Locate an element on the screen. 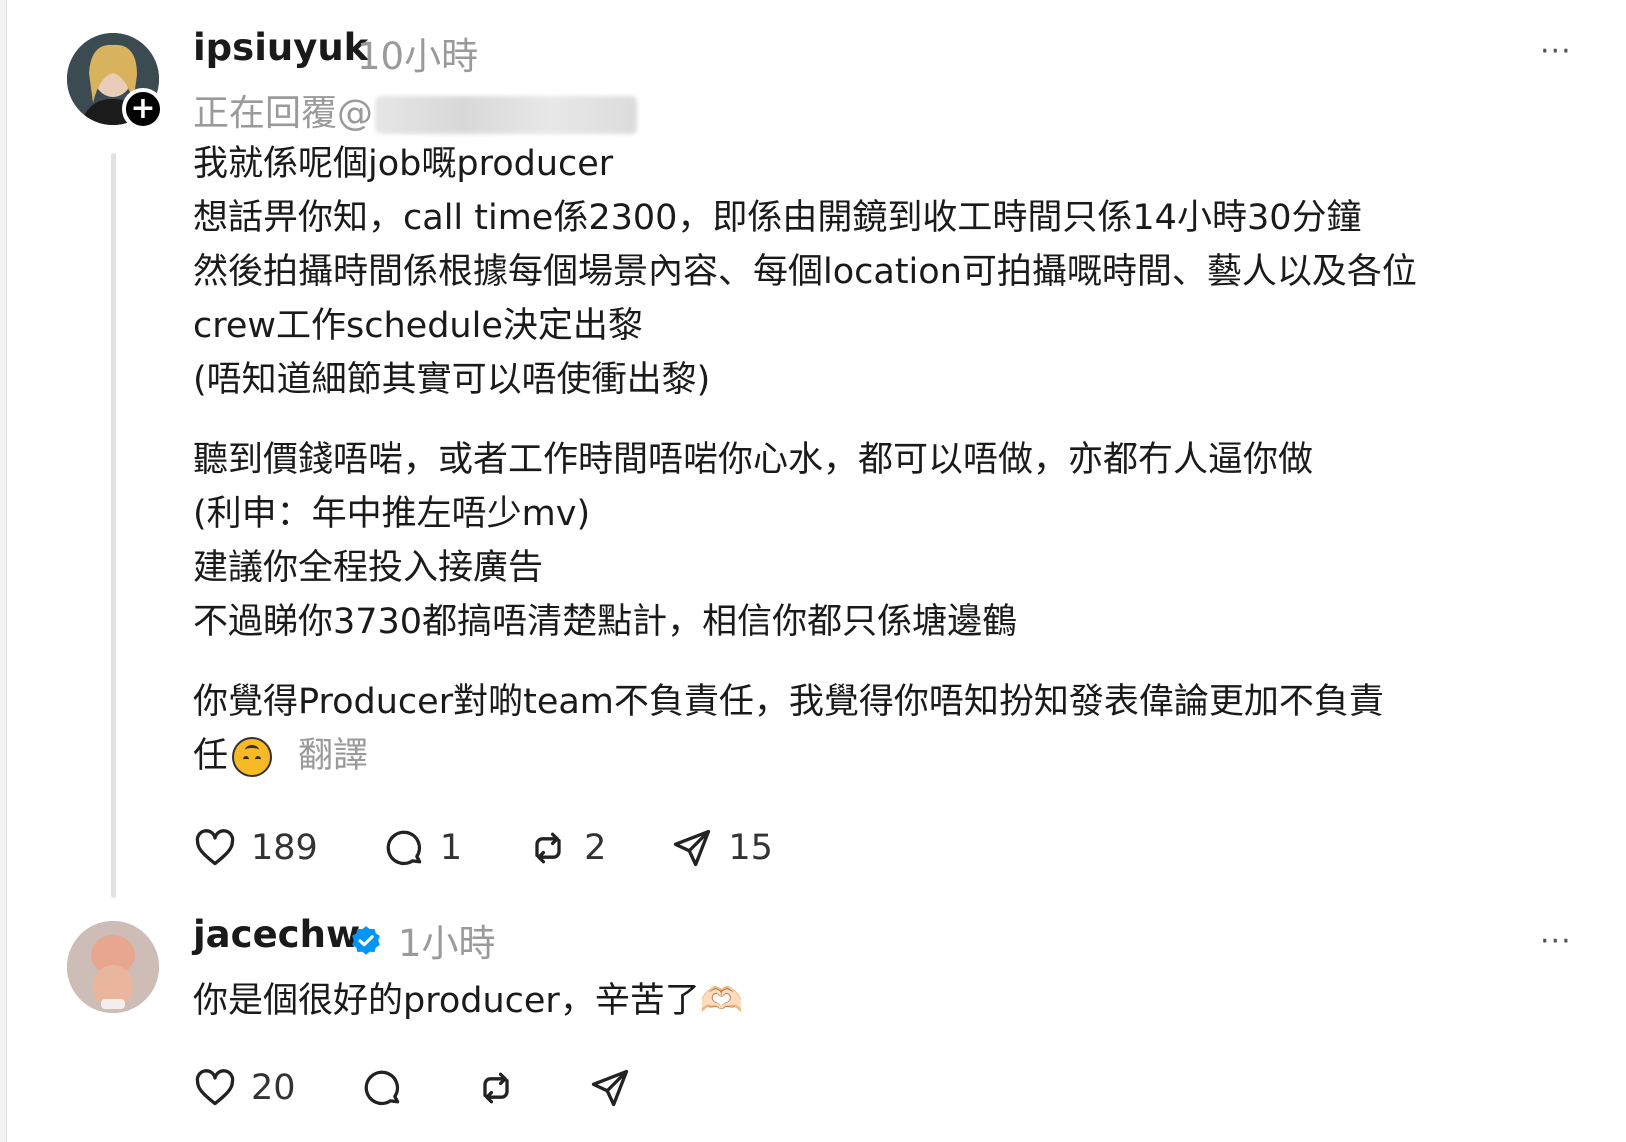 The width and height of the screenshot is (1626, 1142). upside-down-face-emoji-icon is located at coordinates (252, 757).